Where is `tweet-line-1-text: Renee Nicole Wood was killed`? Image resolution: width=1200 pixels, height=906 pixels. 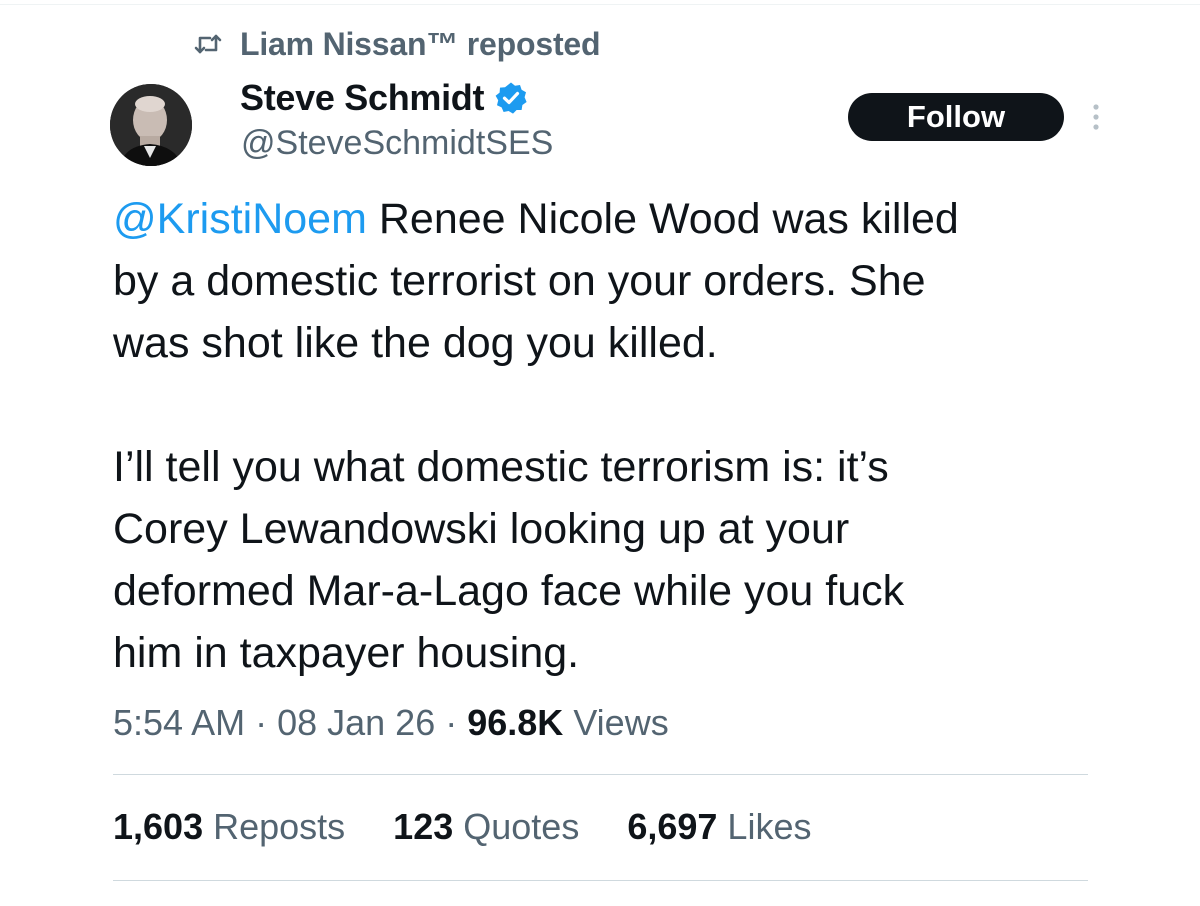
tweet-line-1-text: Renee Nicole Wood was killed is located at coordinates (662, 219).